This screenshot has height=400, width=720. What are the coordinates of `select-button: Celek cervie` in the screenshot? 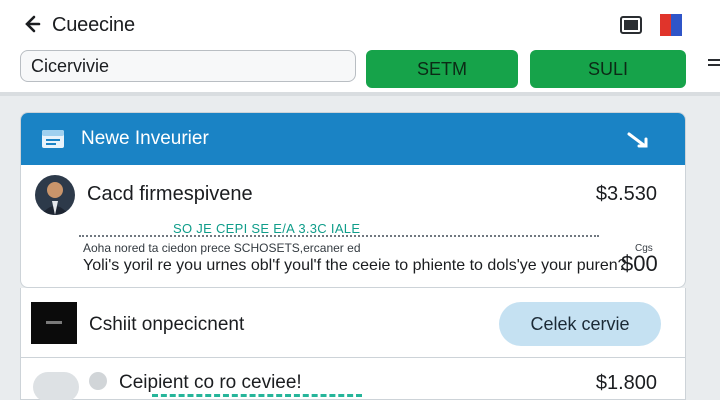 It's located at (580, 324).